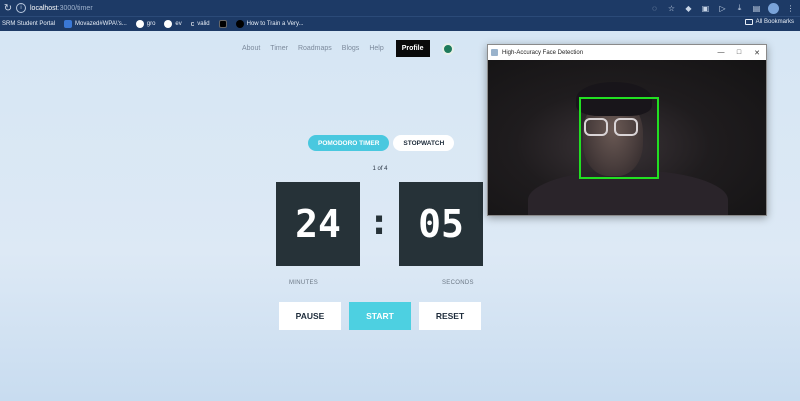 The width and height of the screenshot is (800, 401). I want to click on starbucks-logo-icon, so click(447, 48).